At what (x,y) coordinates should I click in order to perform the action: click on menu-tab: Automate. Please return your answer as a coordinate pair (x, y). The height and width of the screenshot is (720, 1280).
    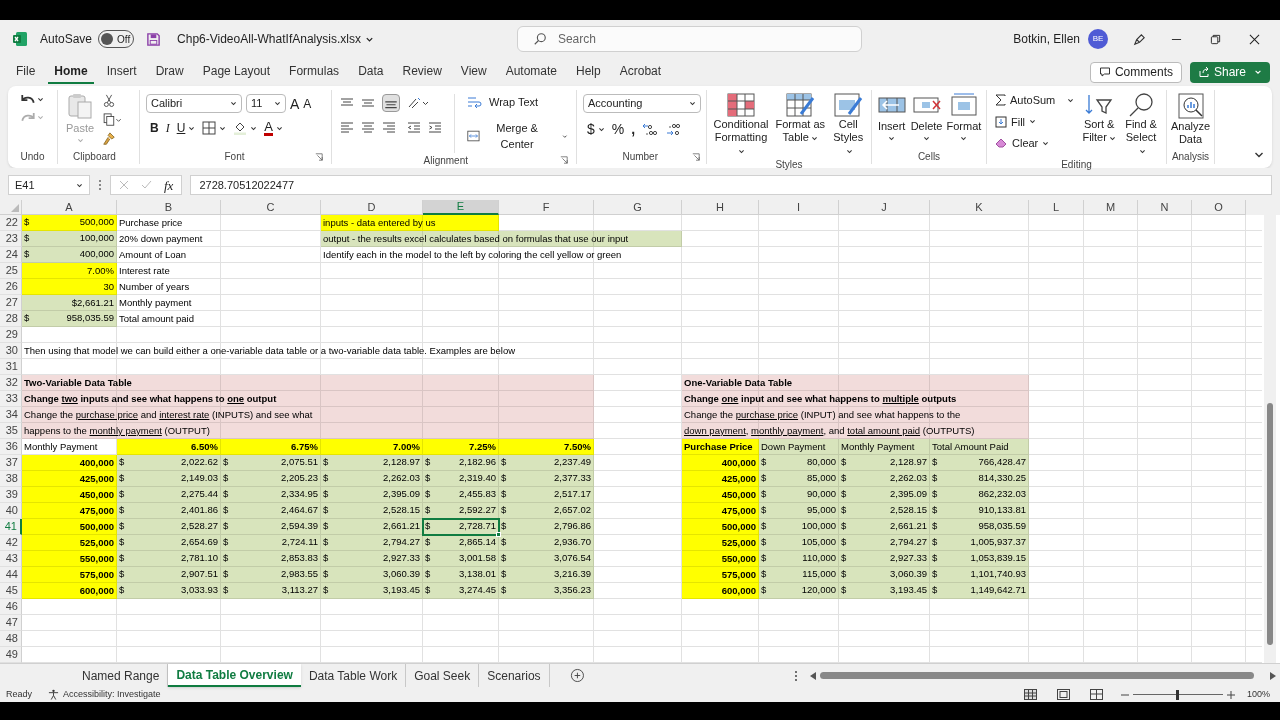
    Looking at the image, I should click on (531, 72).